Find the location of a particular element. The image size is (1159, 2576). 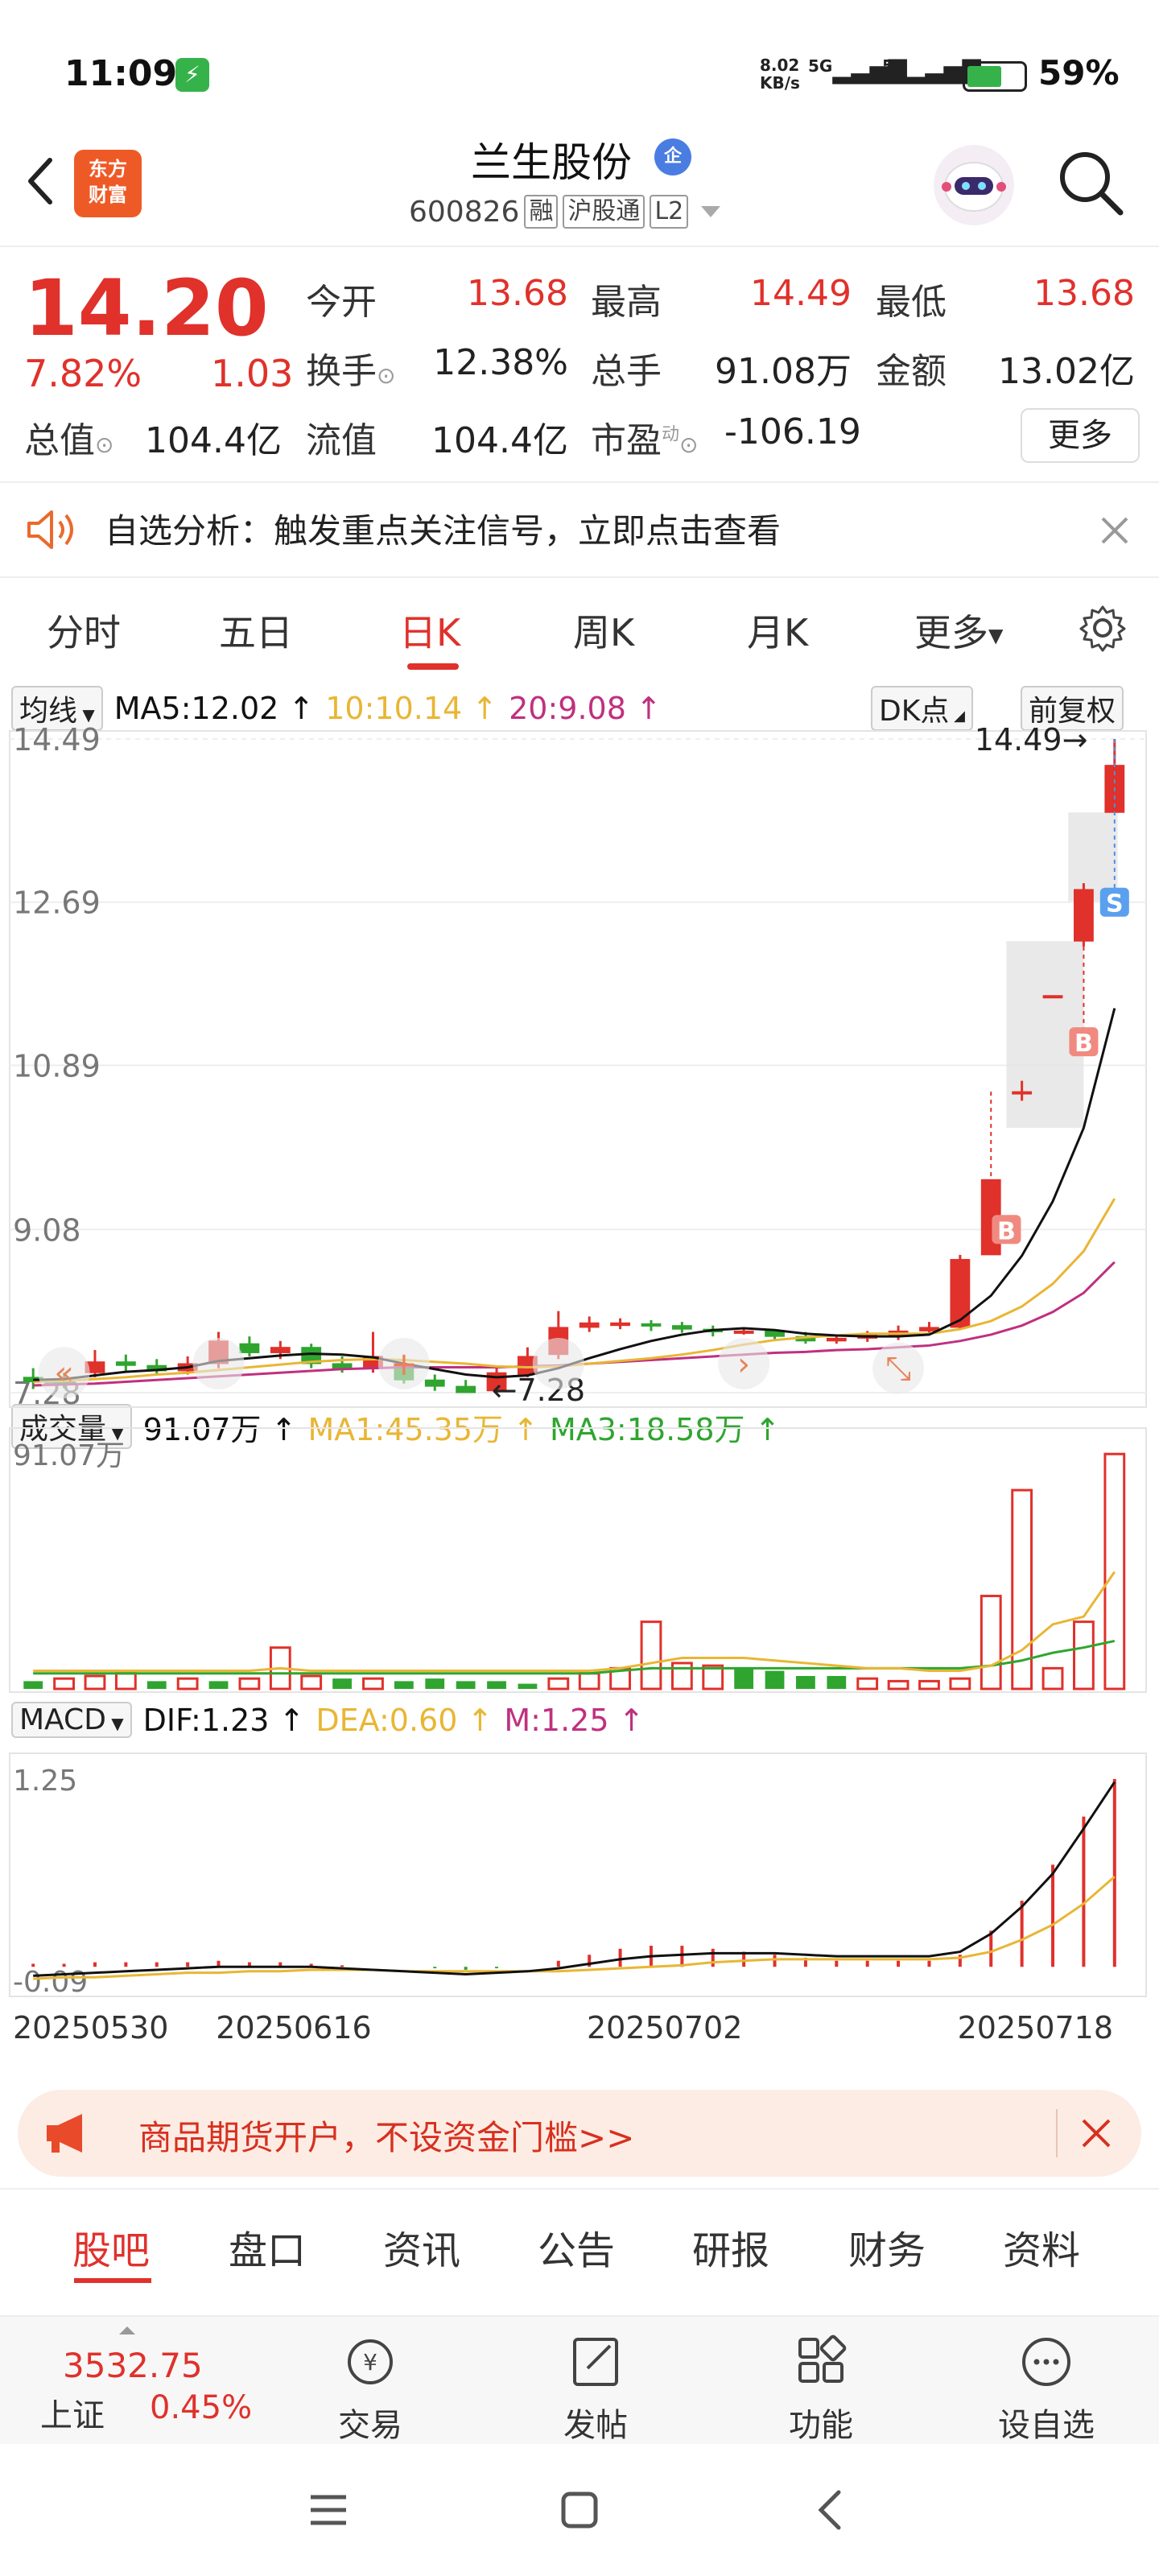

post-button: 发帖 is located at coordinates (595, 2389).